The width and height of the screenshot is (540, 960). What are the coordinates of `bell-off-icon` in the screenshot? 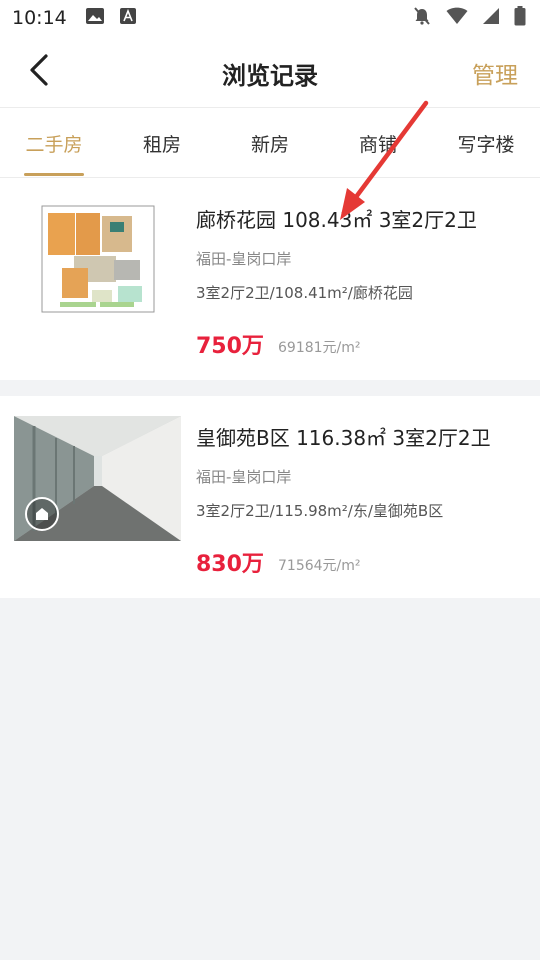 It's located at (422, 18).